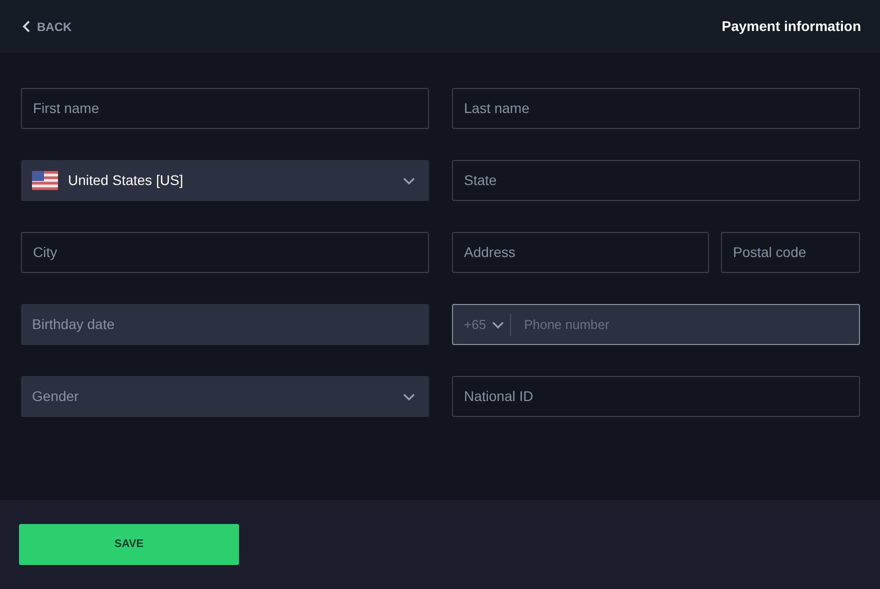  What do you see at coordinates (790, 252) in the screenshot?
I see `input-field: Postal code` at bounding box center [790, 252].